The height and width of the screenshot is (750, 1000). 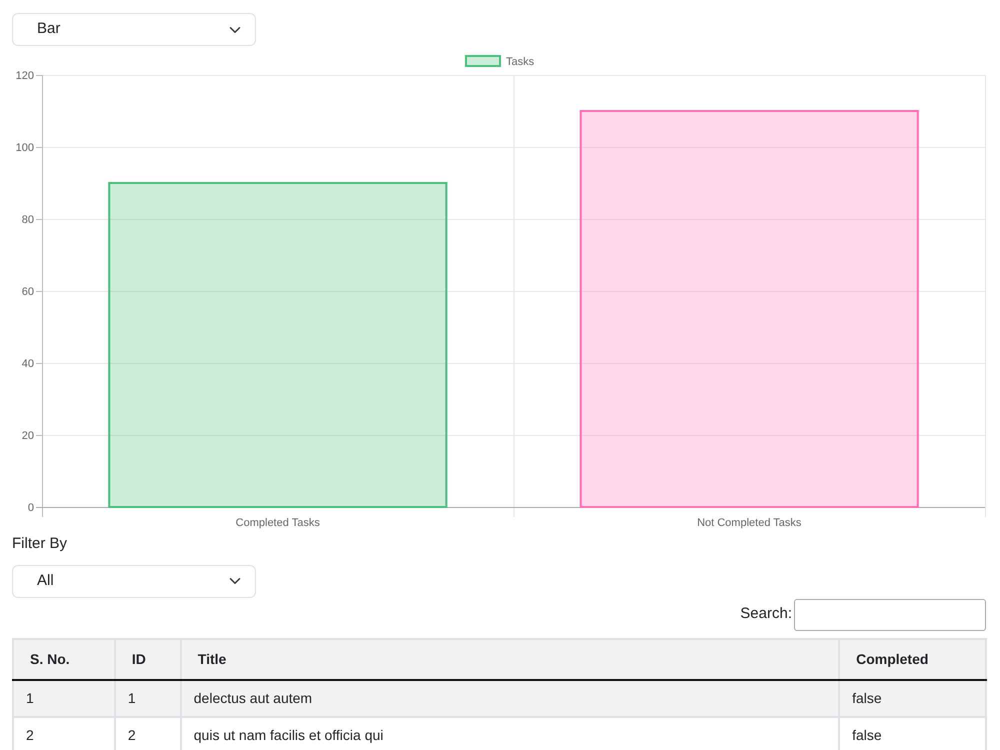 What do you see at coordinates (134, 29) in the screenshot?
I see `chart-type-select: Bar` at bounding box center [134, 29].